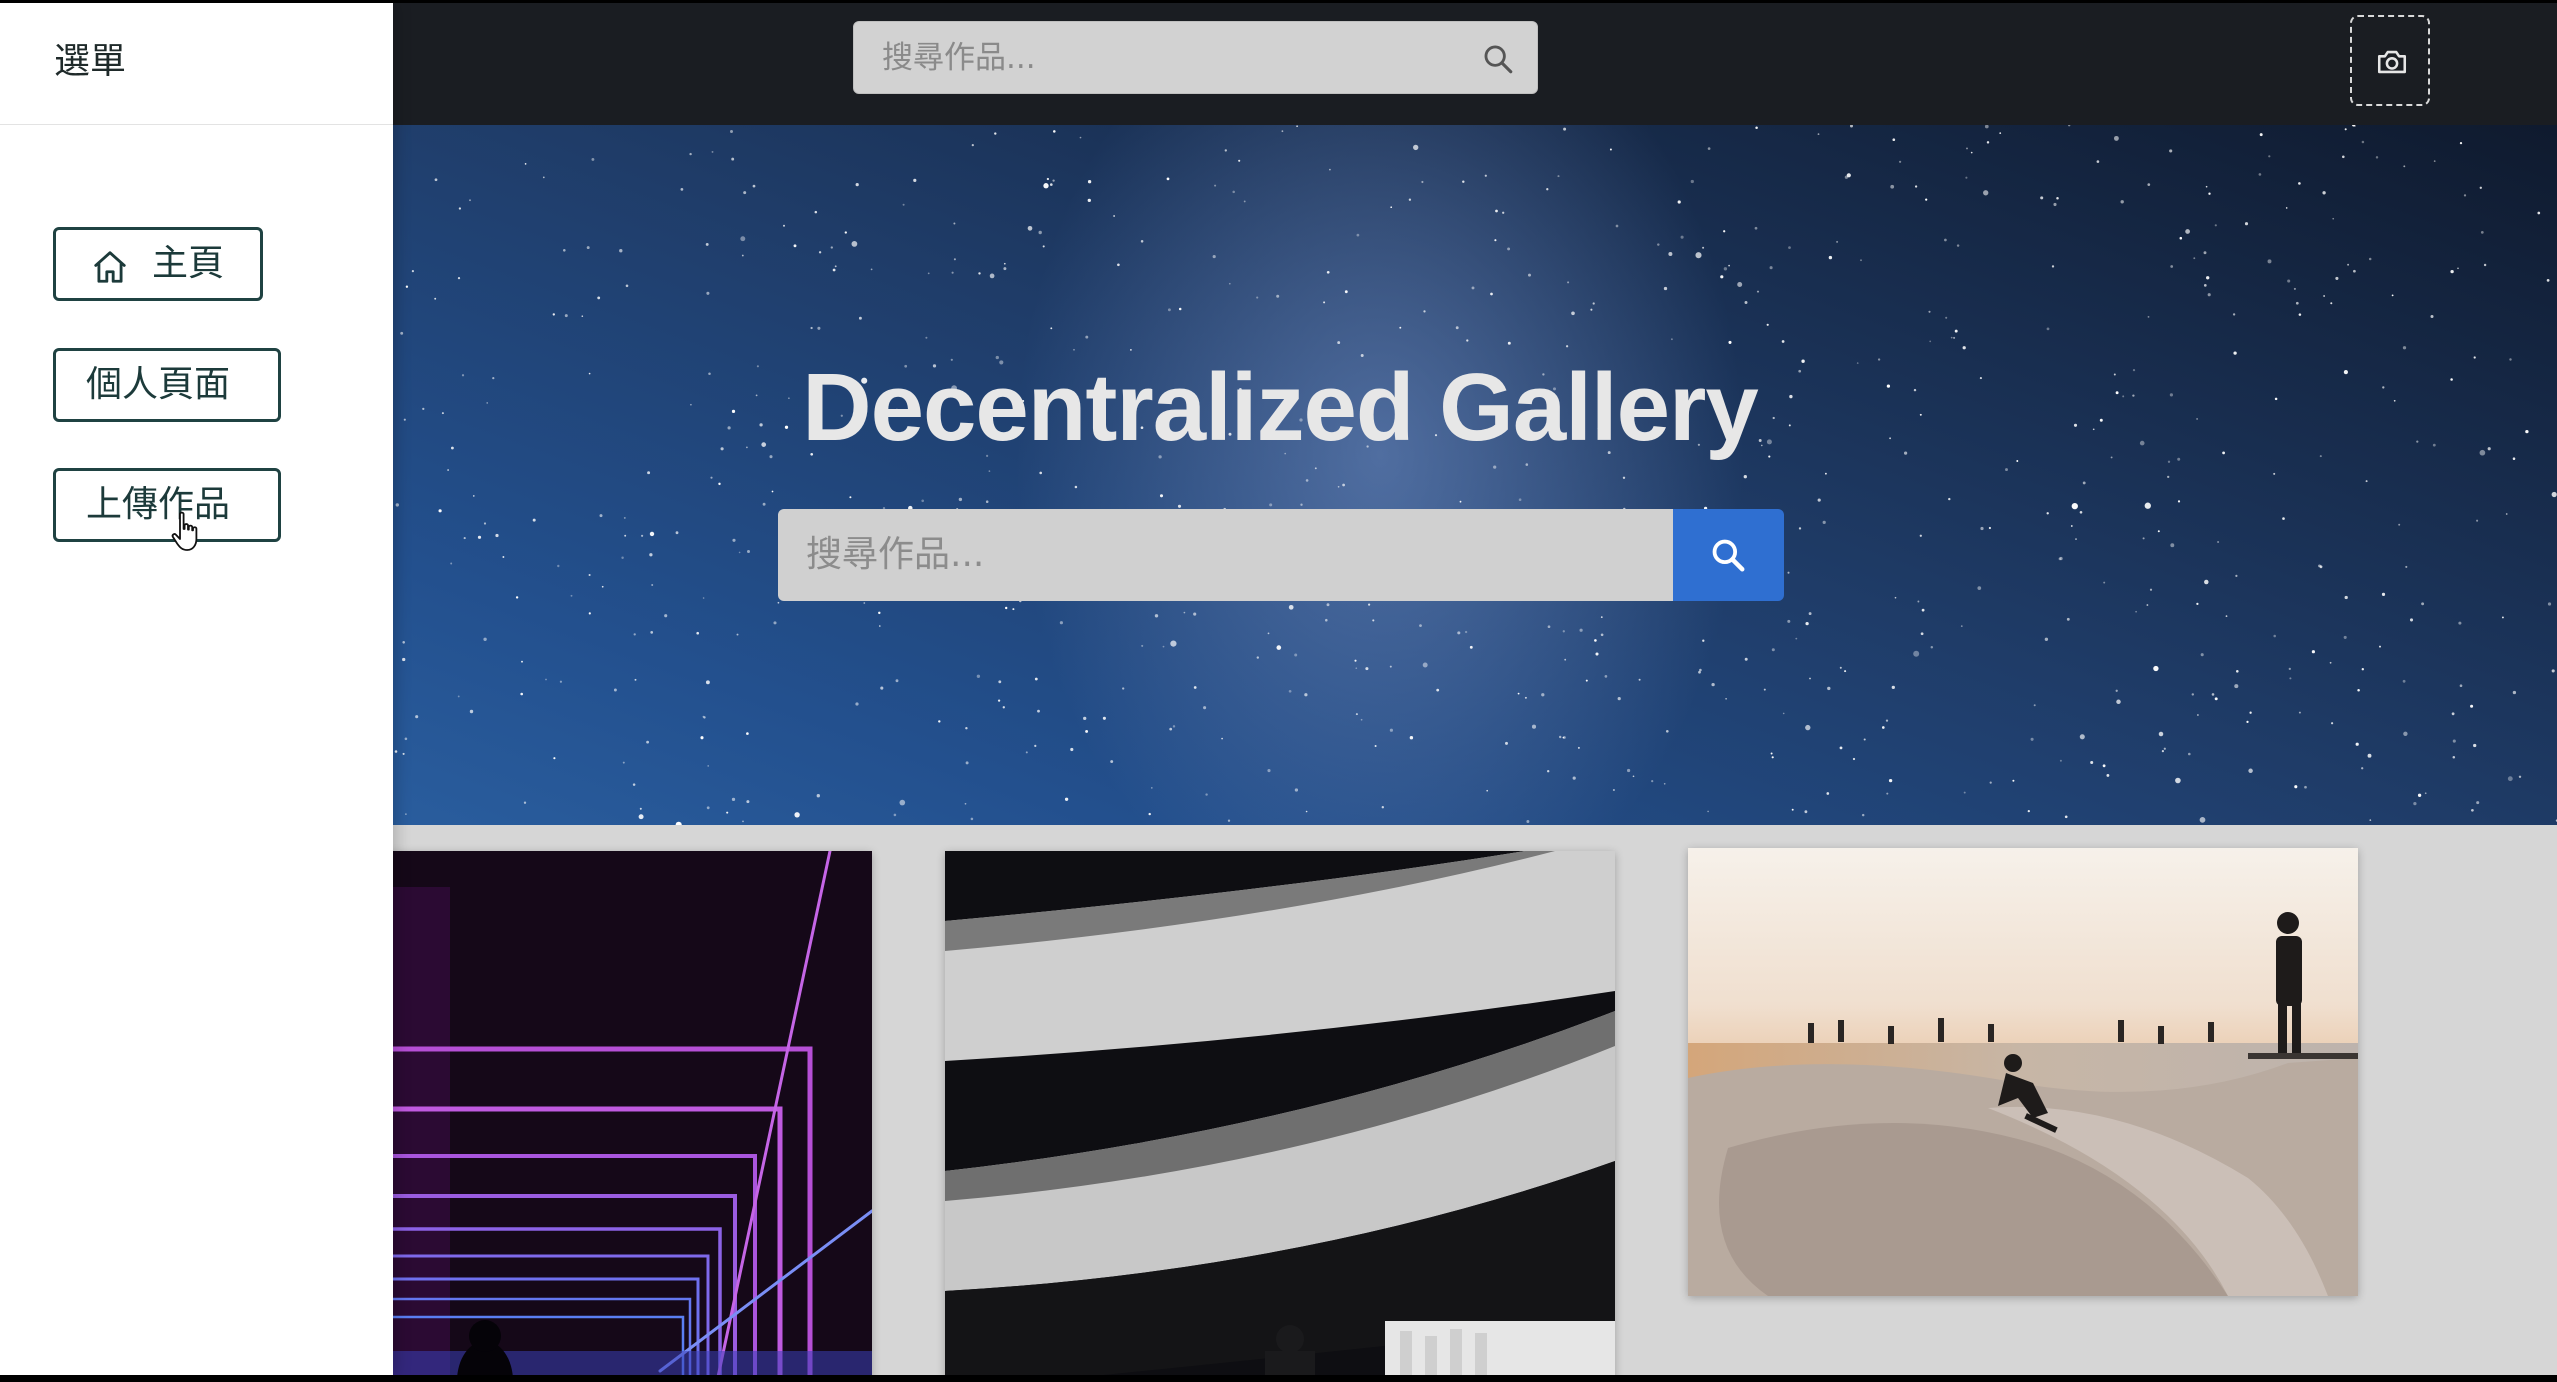 The image size is (2557, 1382). Describe the element at coordinates (601, 1113) in the screenshot. I see `gallery-card-neon-corridor` at that location.